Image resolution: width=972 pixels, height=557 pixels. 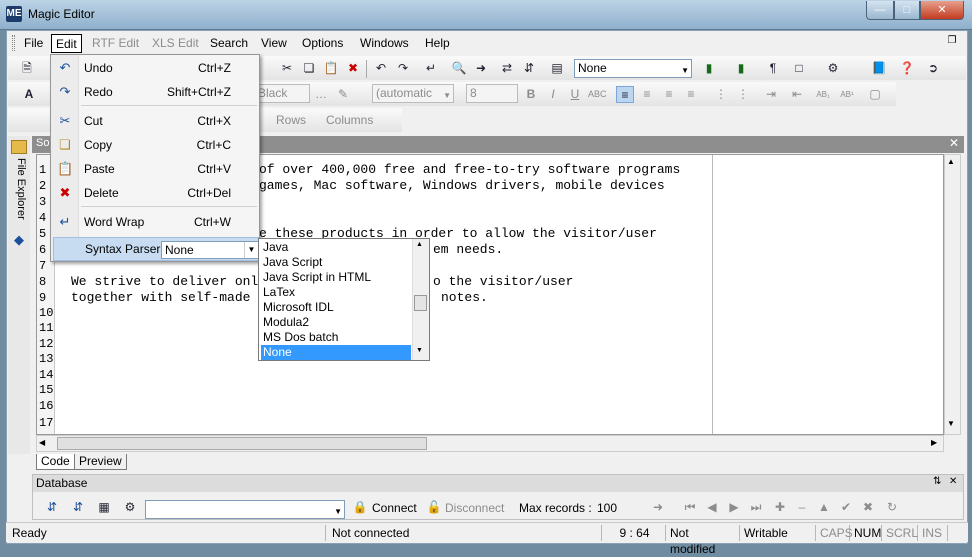 What do you see at coordinates (824, 507) in the screenshot?
I see `move-up-icon: ▲` at bounding box center [824, 507].